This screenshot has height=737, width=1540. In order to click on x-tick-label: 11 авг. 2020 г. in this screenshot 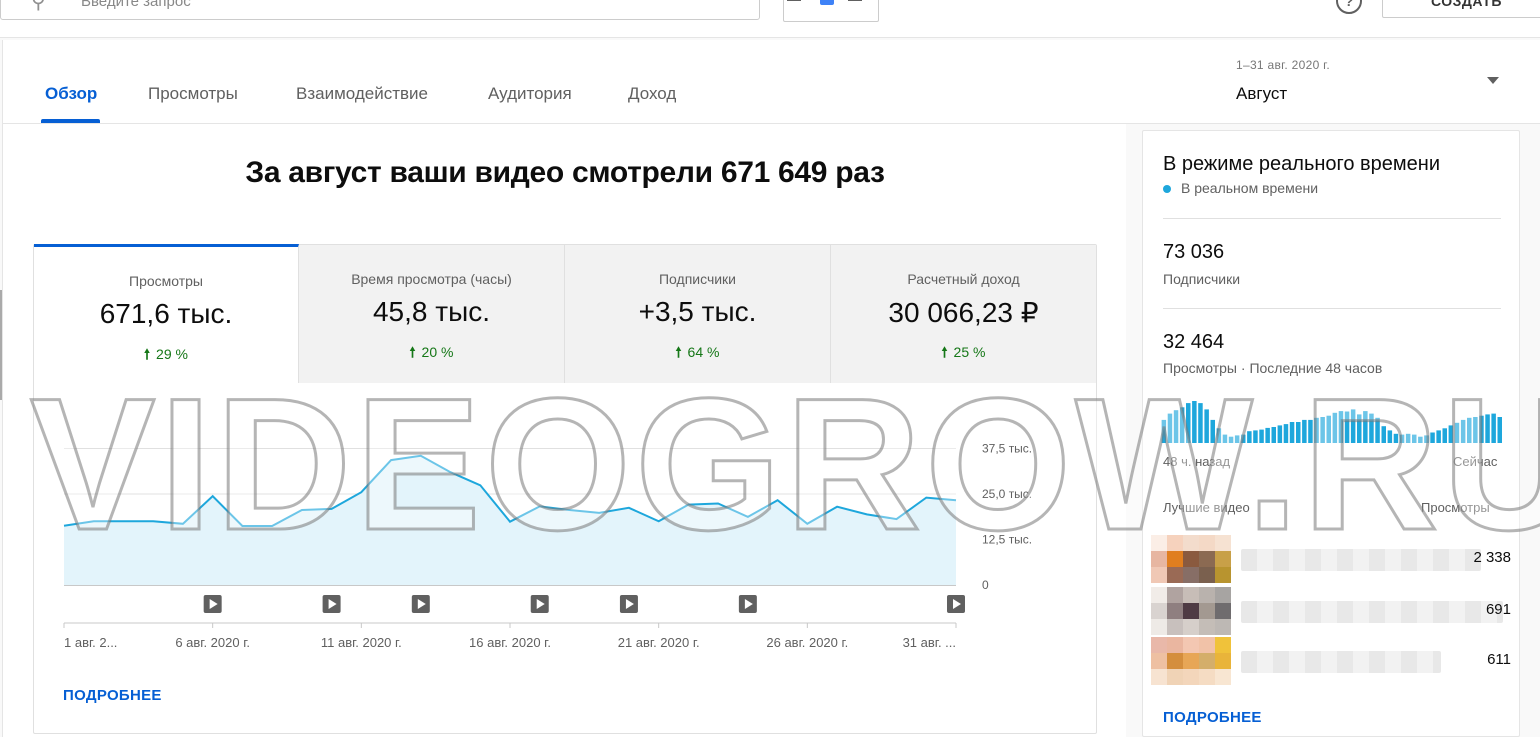, I will do `click(361, 642)`.